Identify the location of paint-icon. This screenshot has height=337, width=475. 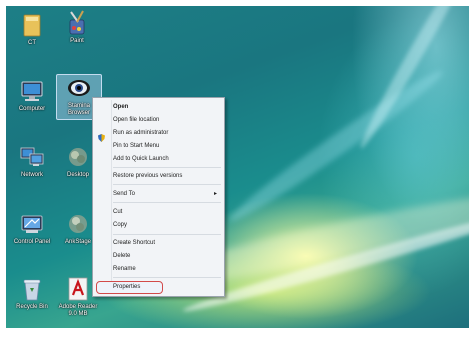
(77, 23).